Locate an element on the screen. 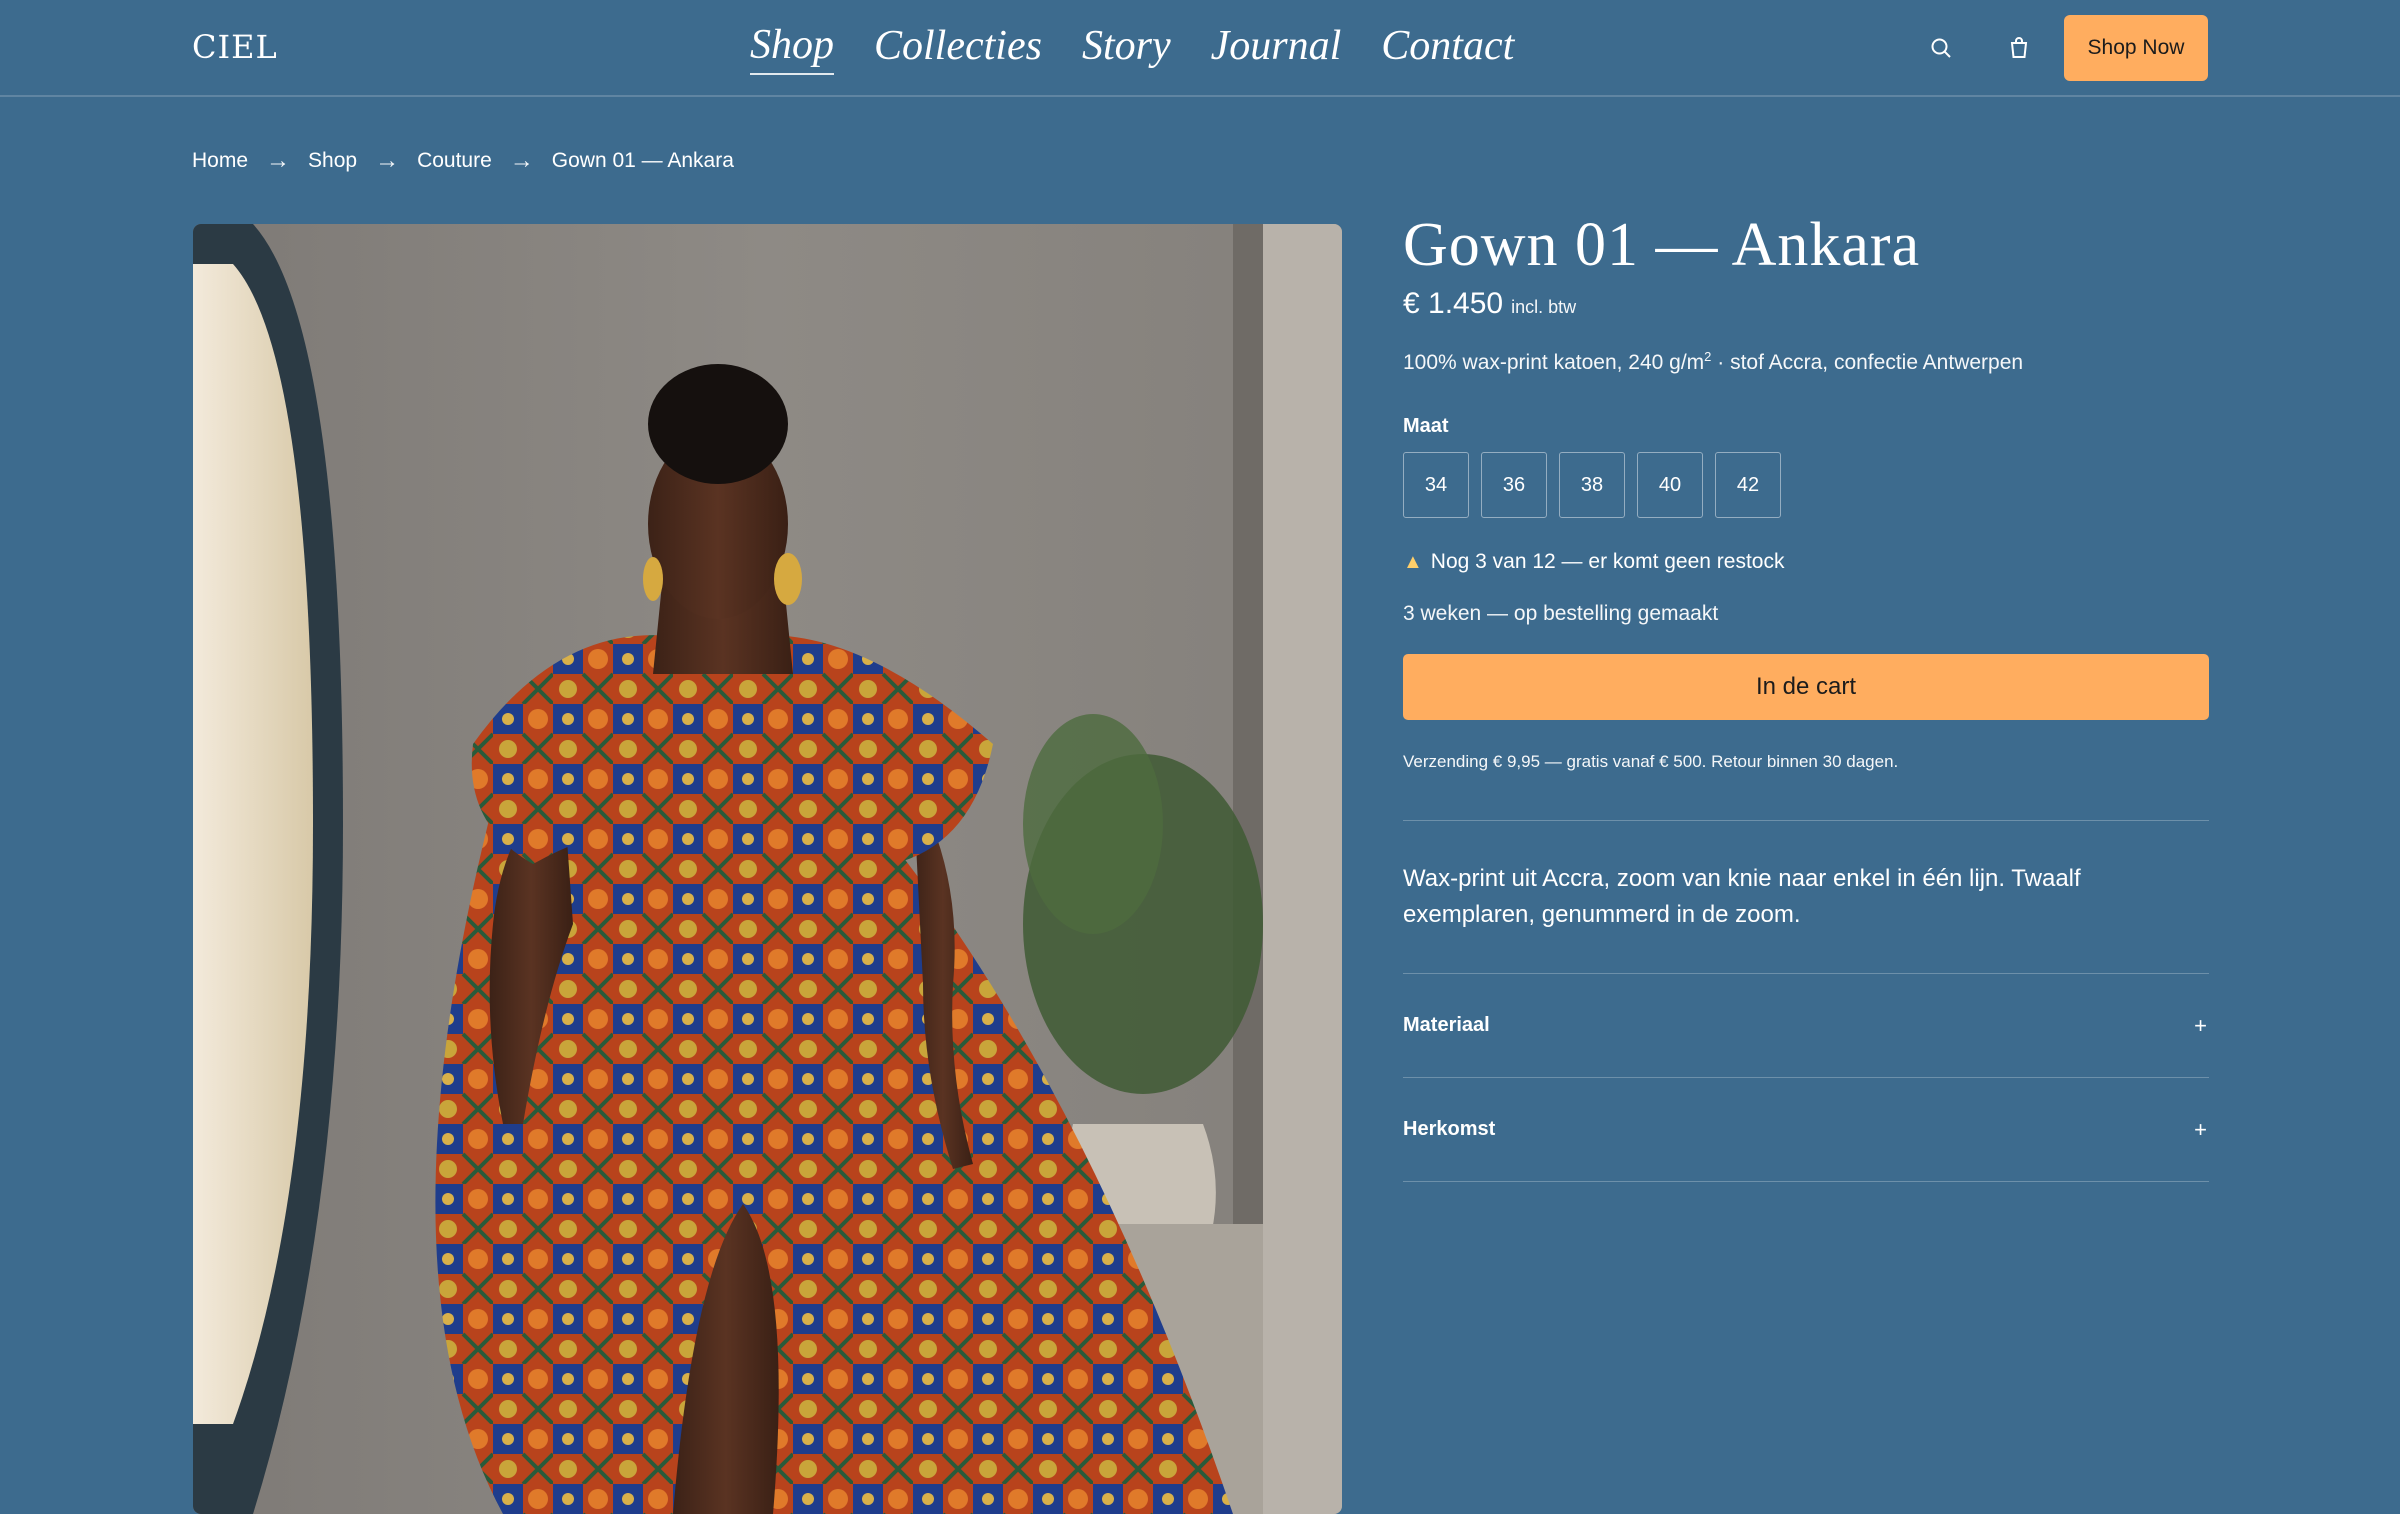 The height and width of the screenshot is (1514, 2400). search-icon is located at coordinates (1941, 48).